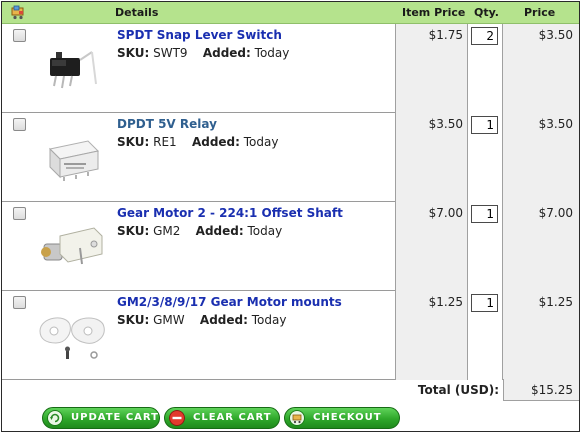  Describe the element at coordinates (17, 12) in the screenshot. I see `shopping-cart-icon` at that location.